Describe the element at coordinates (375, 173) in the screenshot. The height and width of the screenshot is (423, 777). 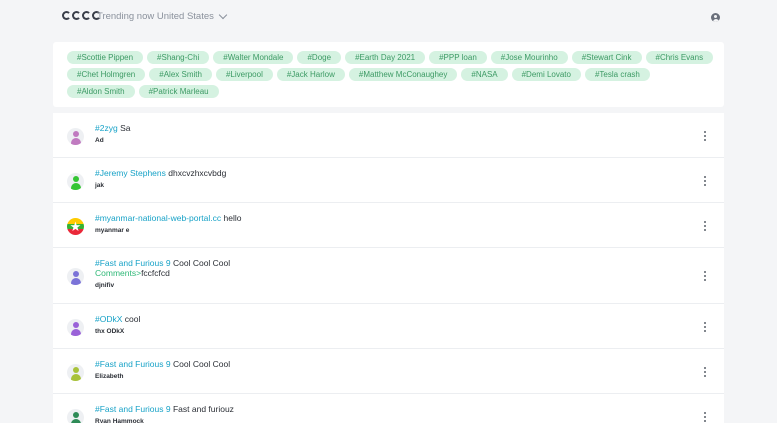
I see `post-content: #Jeremy Stephens dhxcvzhxcvbdg` at that location.